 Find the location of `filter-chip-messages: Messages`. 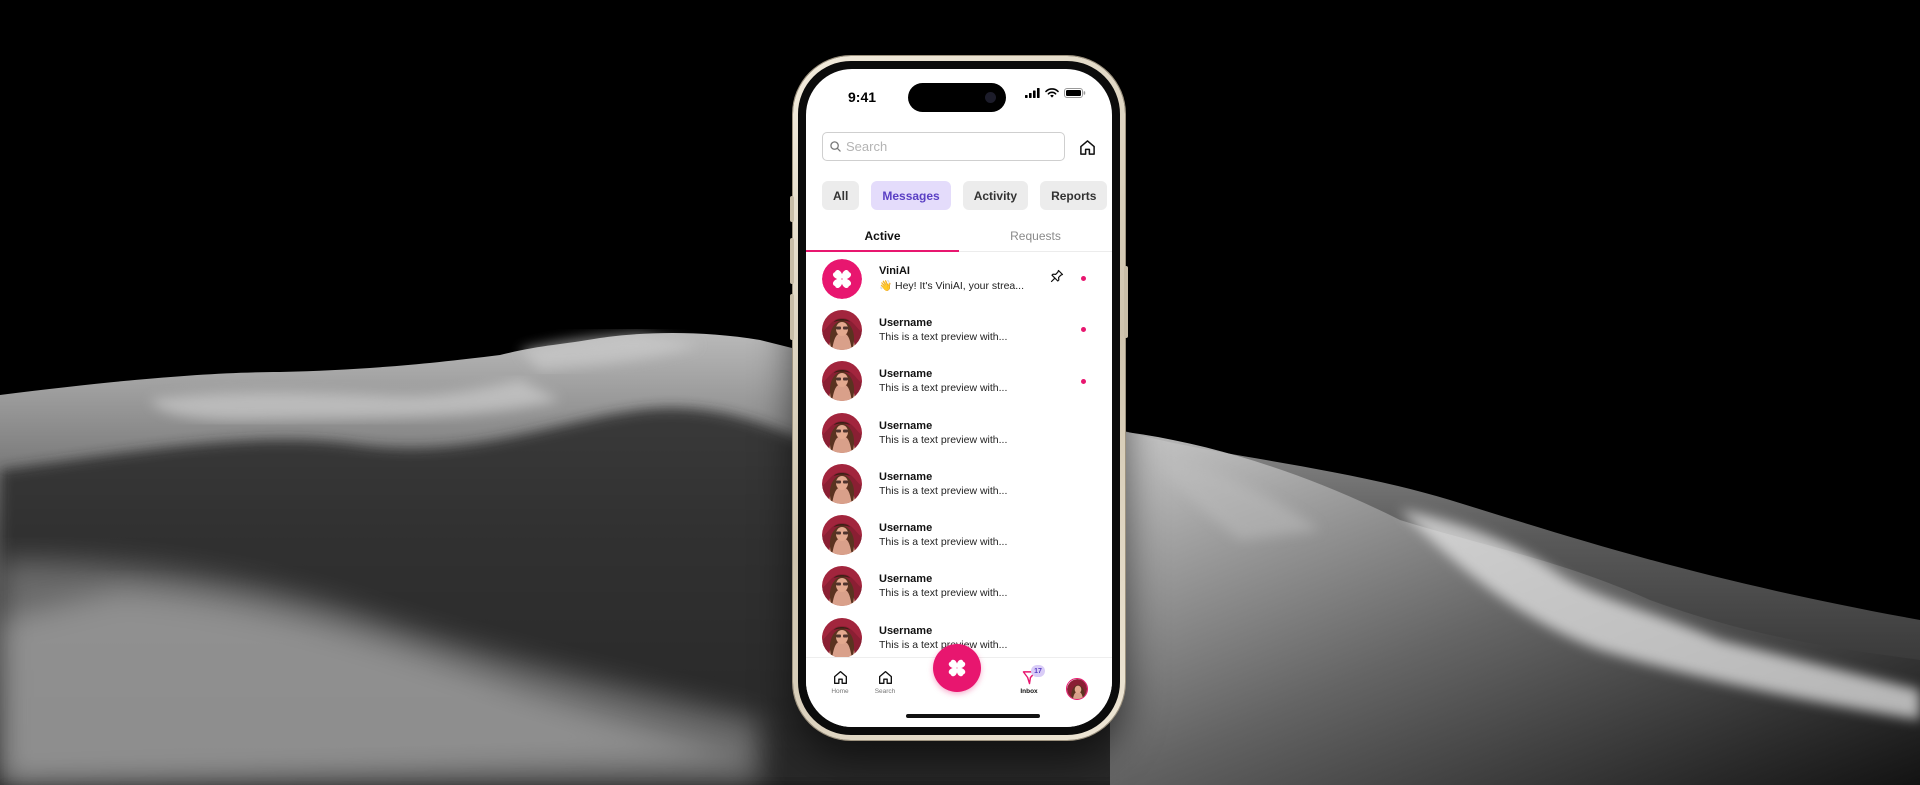

filter-chip-messages: Messages is located at coordinates (911, 195).